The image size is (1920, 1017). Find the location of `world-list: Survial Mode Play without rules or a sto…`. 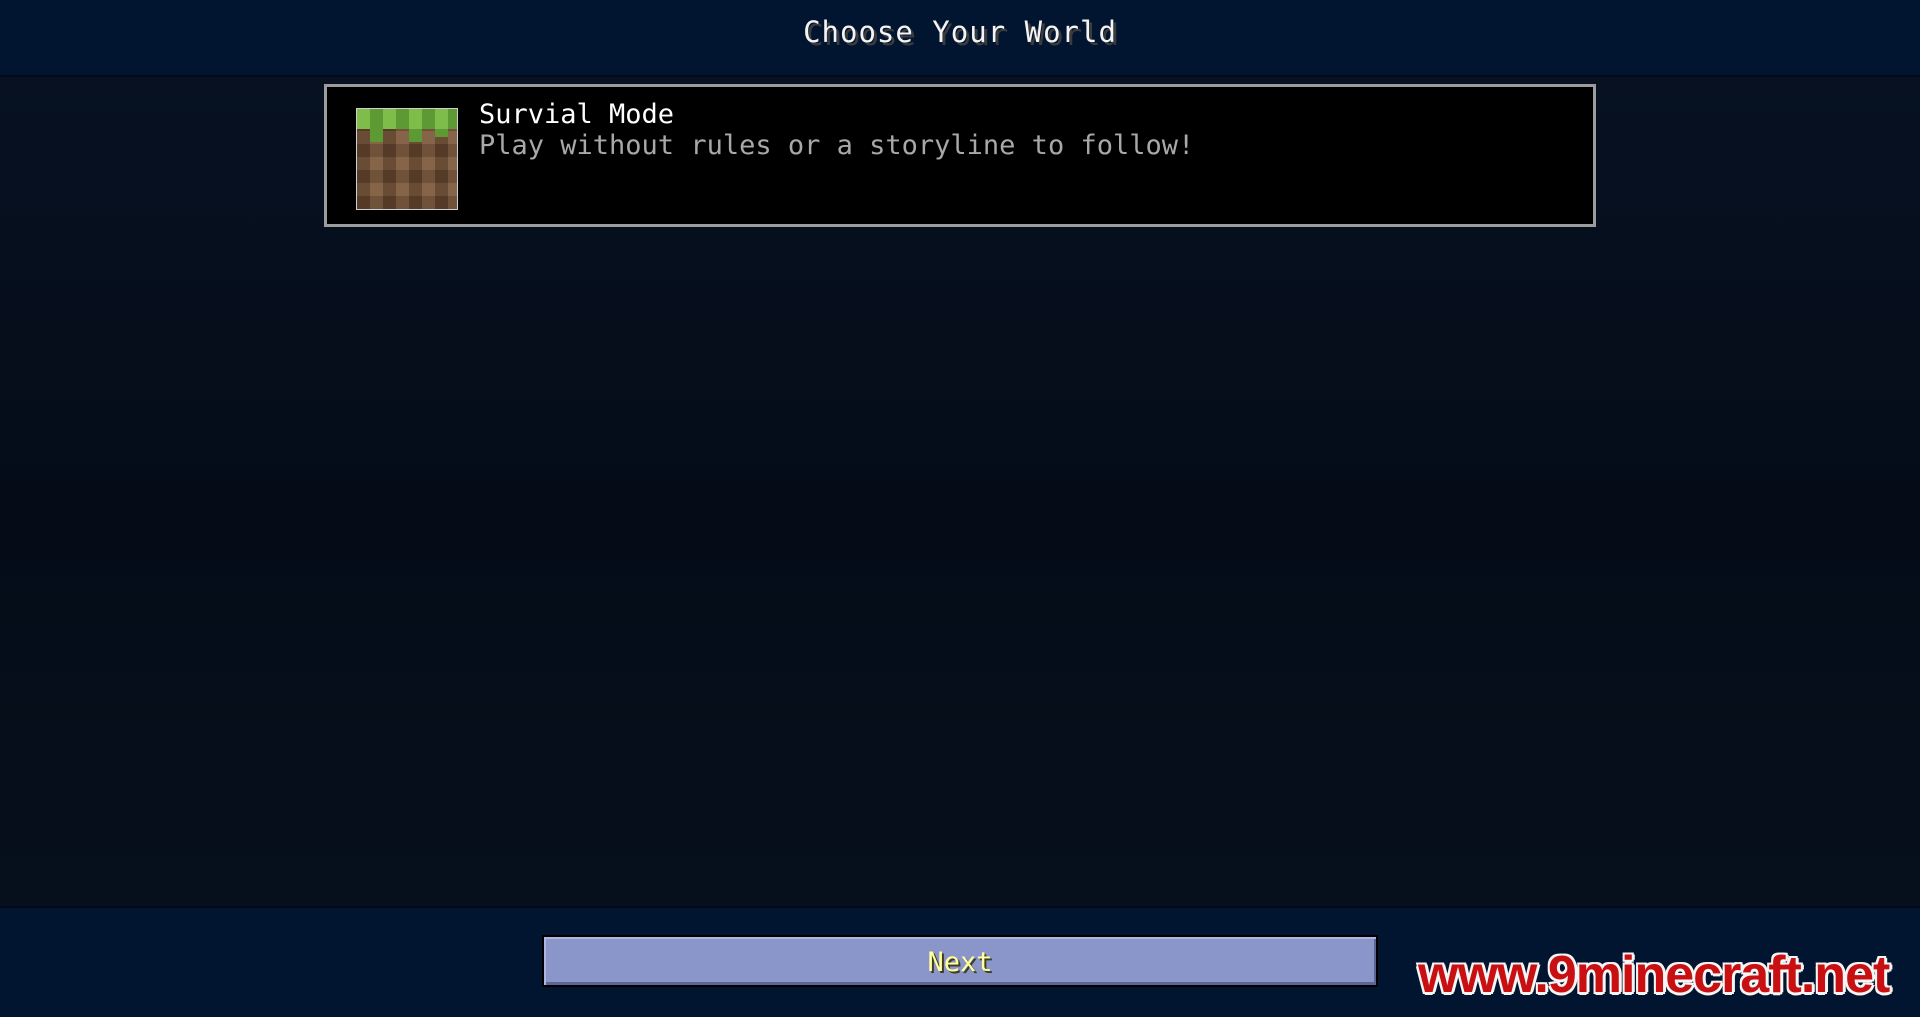

world-list: Survial Mode Play without rules or a sto… is located at coordinates (960, 155).